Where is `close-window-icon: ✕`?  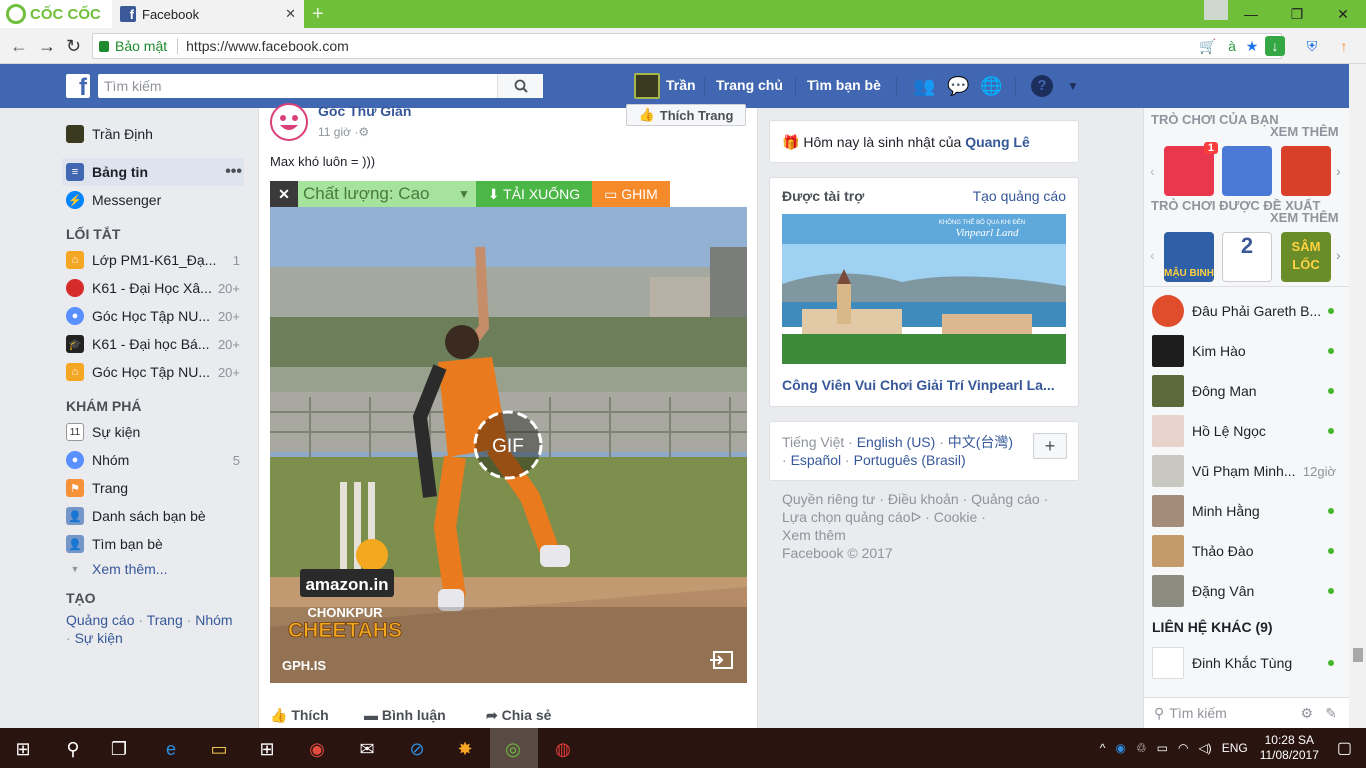 close-window-icon: ✕ is located at coordinates (1343, 14).